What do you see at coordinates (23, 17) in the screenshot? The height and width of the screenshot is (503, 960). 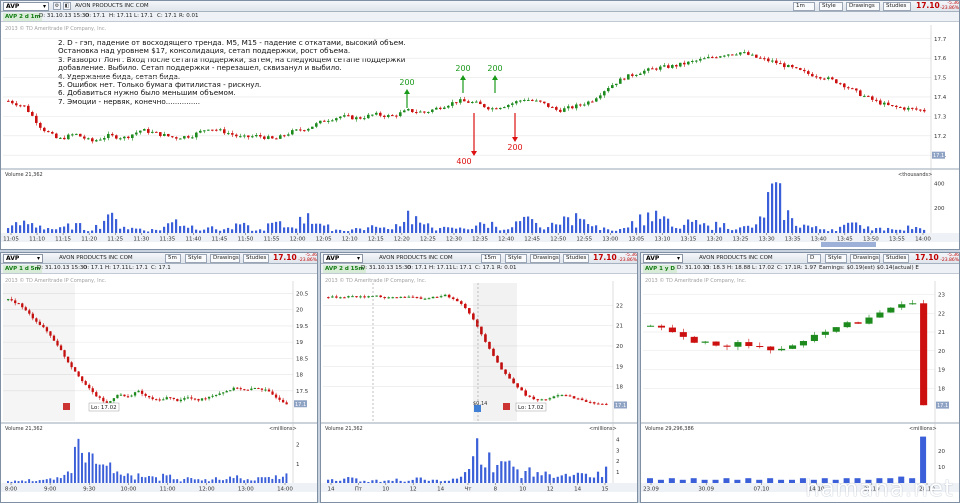 I see `timeframe-badge: AVP 2 d 1m` at bounding box center [23, 17].